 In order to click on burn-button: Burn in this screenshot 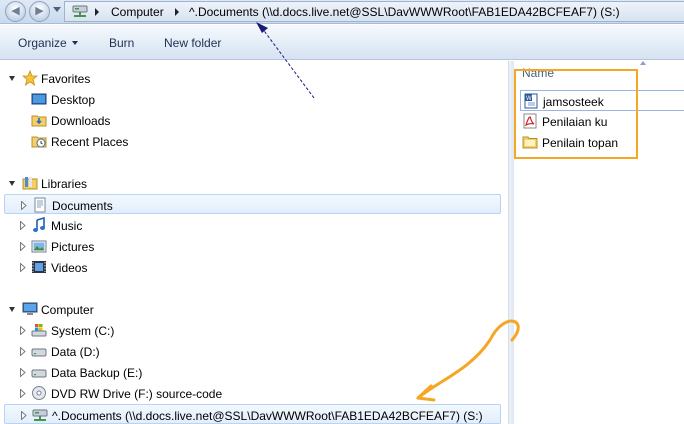, I will do `click(121, 43)`.